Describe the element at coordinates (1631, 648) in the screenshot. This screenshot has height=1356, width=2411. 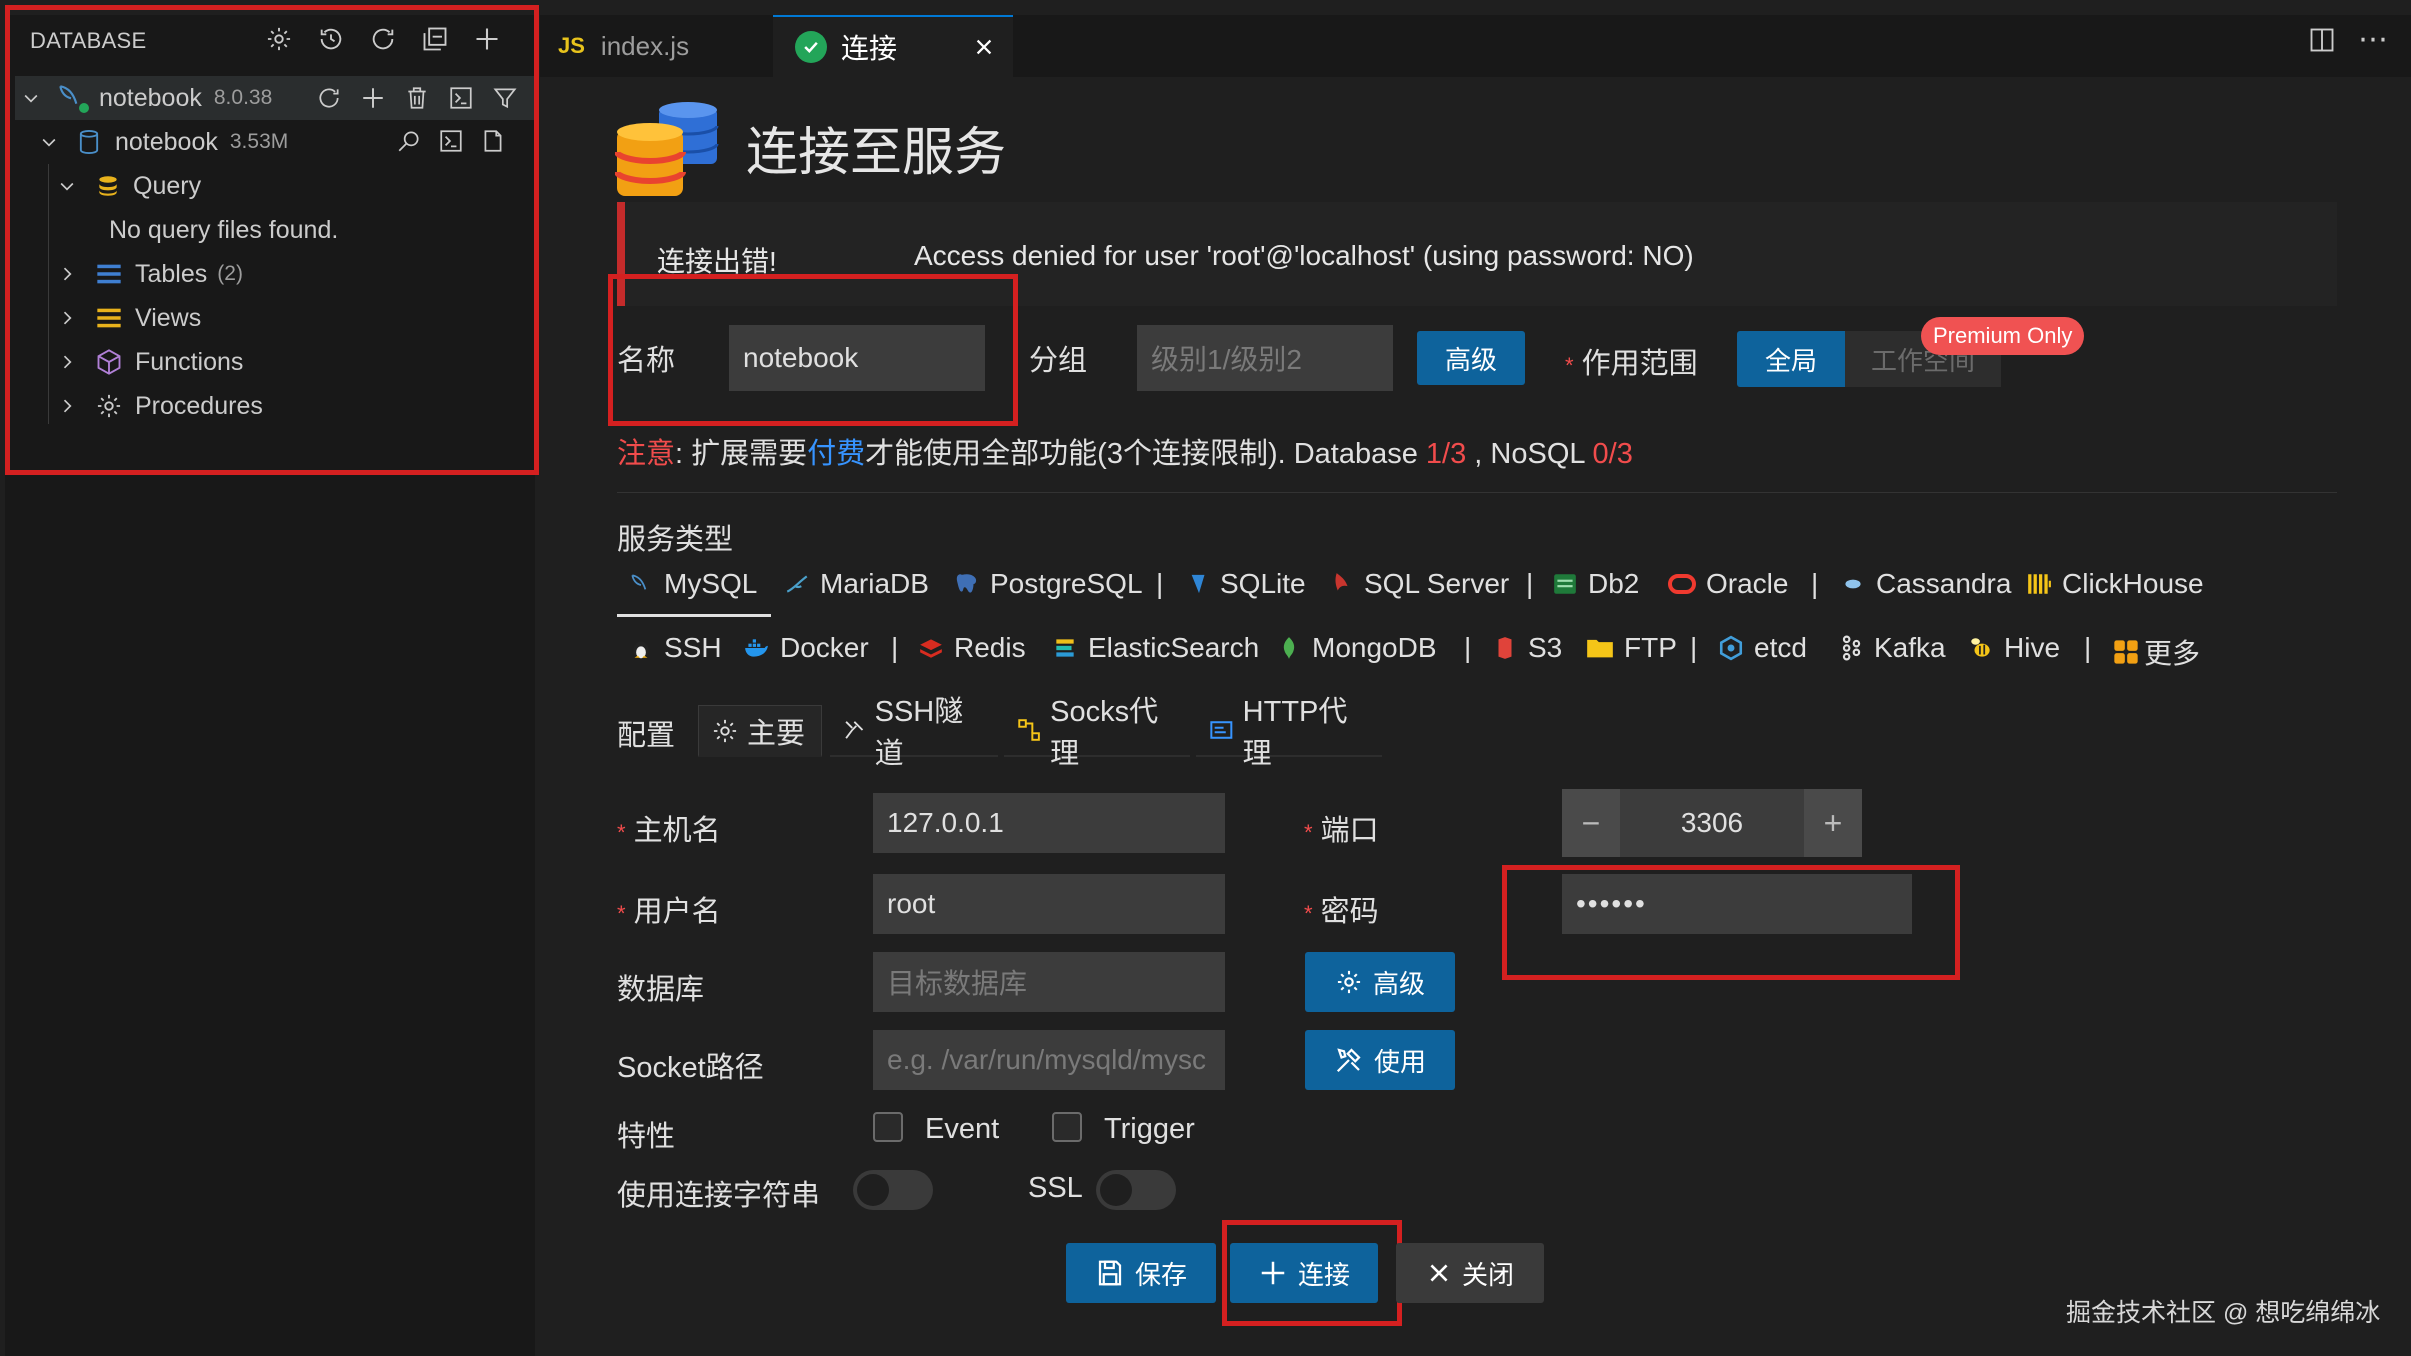
I see `service-ftp: FTP` at that location.